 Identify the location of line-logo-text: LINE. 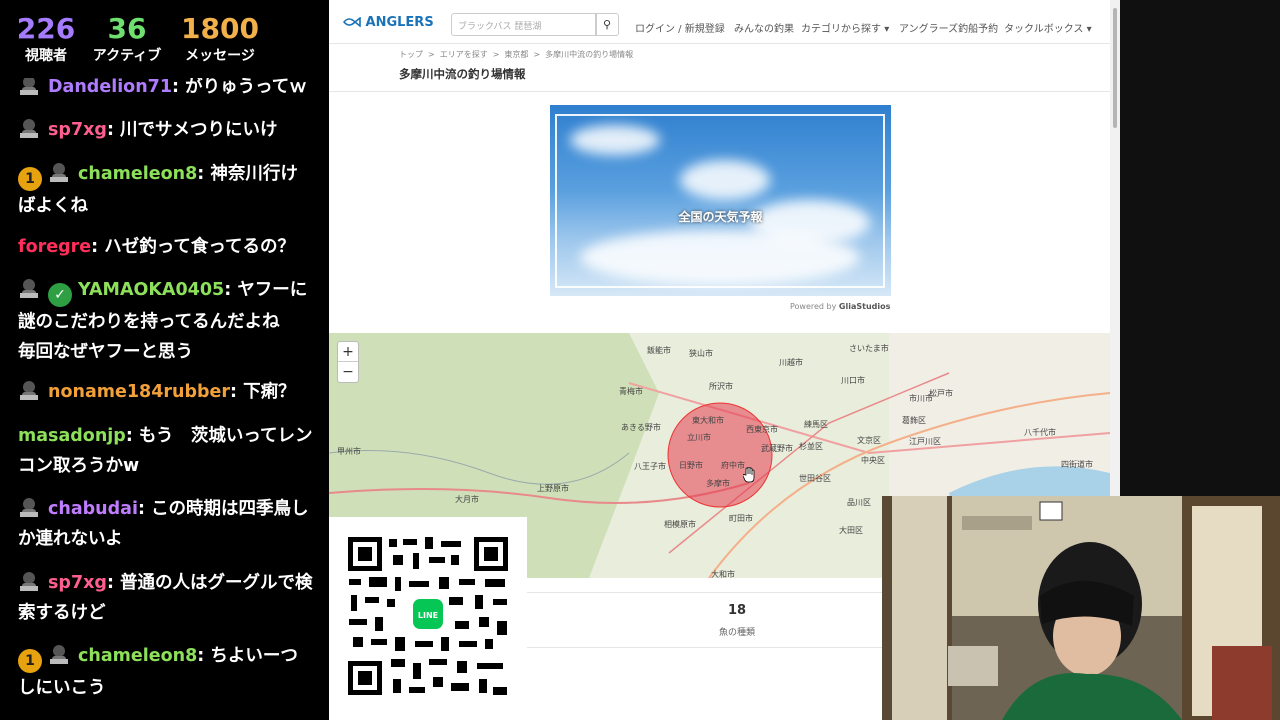
(428, 615).